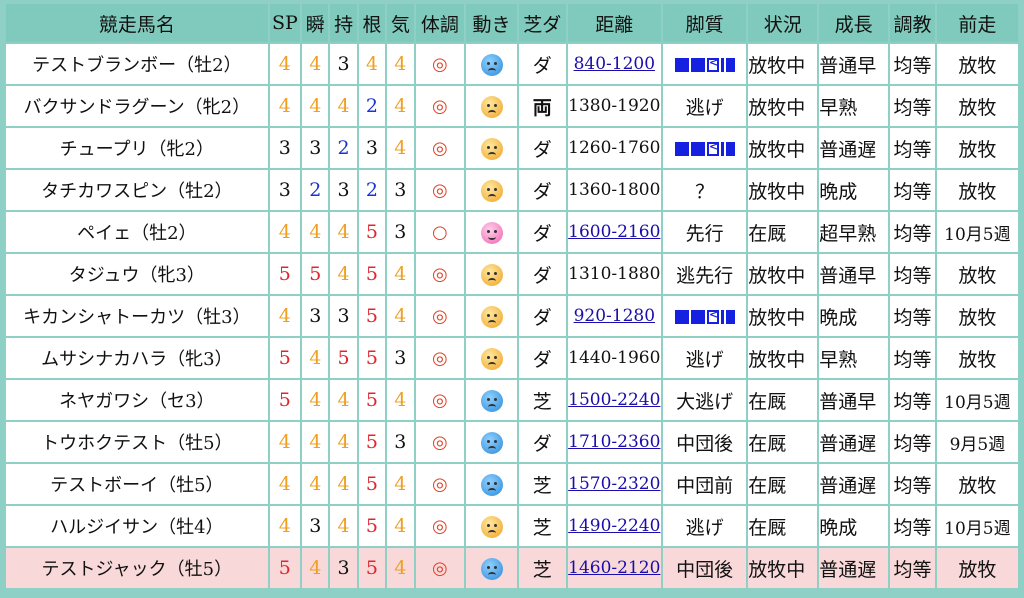 The width and height of the screenshot is (1024, 598). Describe the element at coordinates (137, 400) in the screenshot. I see `horse-name-cell: ネヤガワシ（セ3）` at that location.